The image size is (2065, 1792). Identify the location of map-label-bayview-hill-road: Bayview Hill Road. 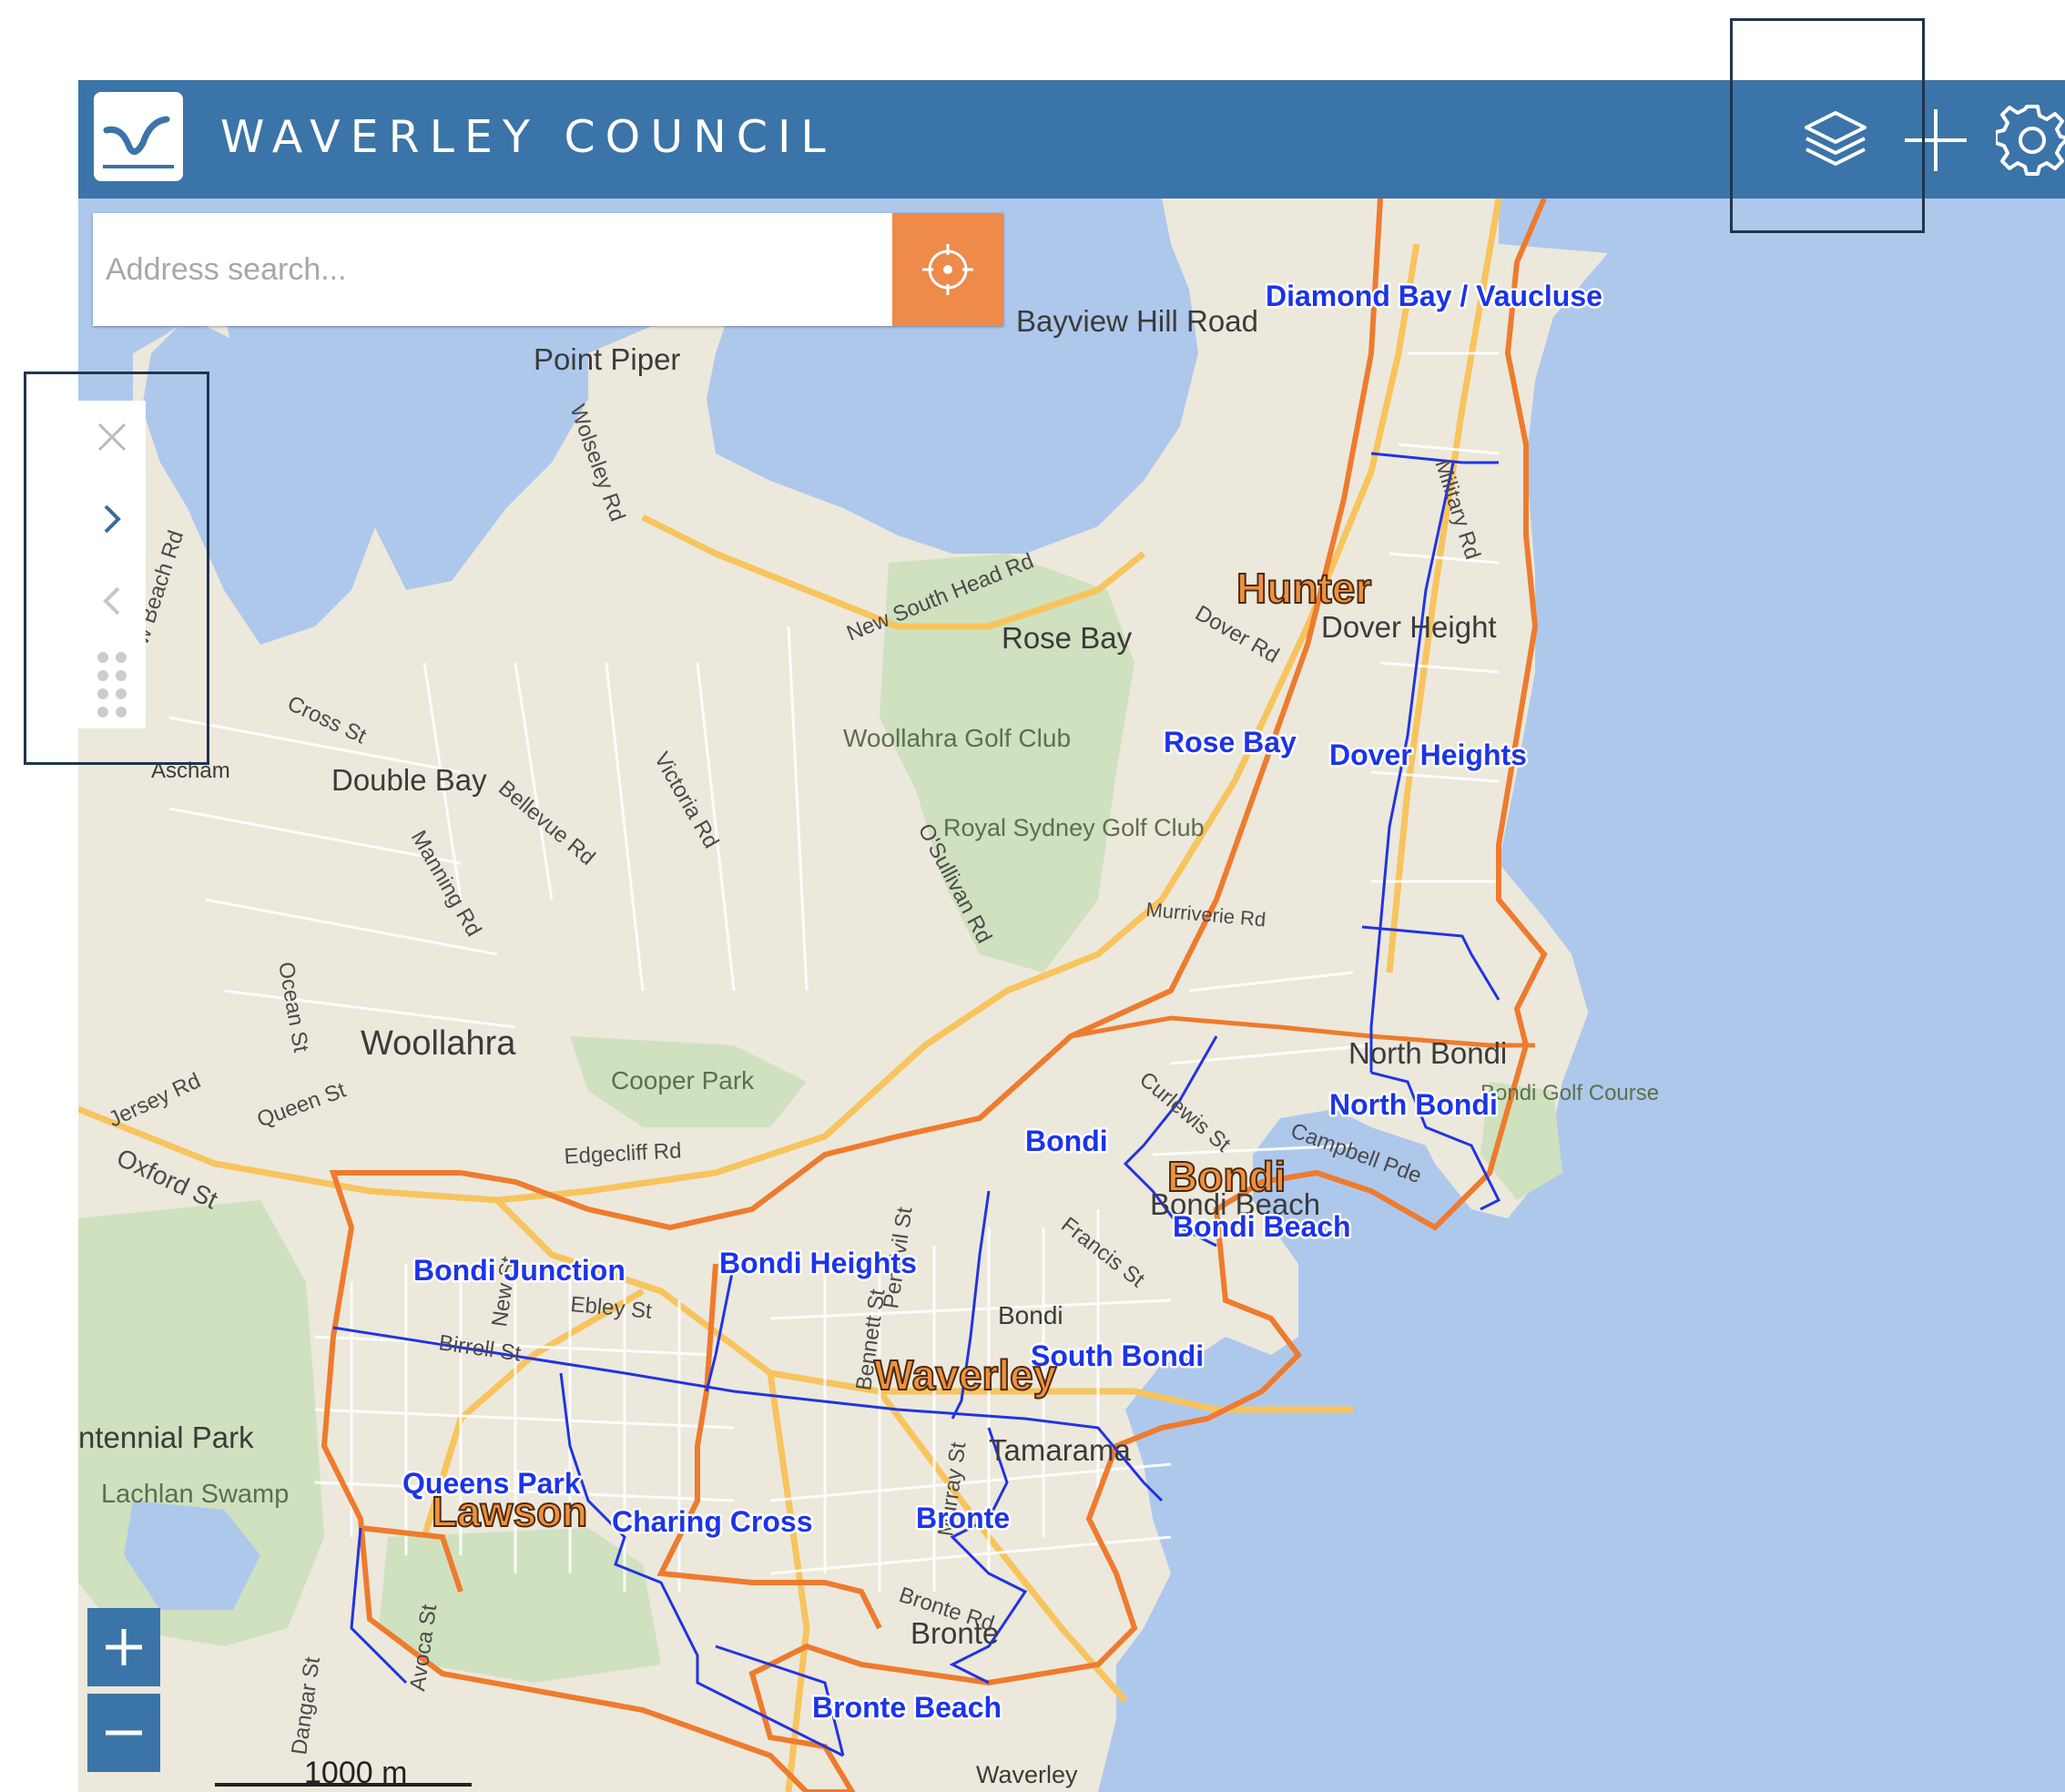
(1137, 321).